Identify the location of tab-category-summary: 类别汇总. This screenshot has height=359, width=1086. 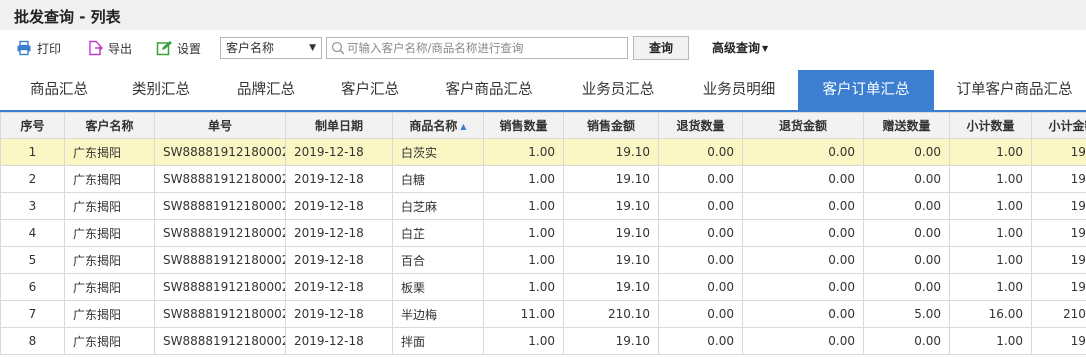
(161, 90).